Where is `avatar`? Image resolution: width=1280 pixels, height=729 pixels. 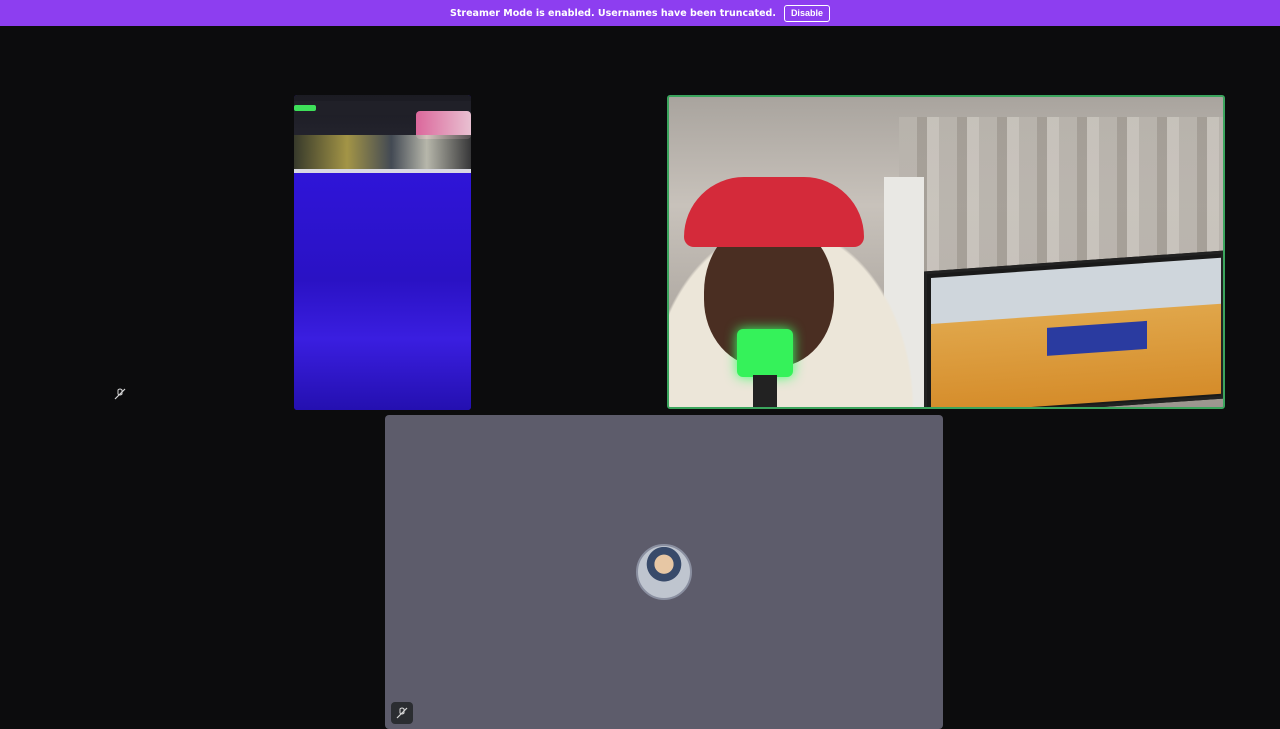 avatar is located at coordinates (664, 572).